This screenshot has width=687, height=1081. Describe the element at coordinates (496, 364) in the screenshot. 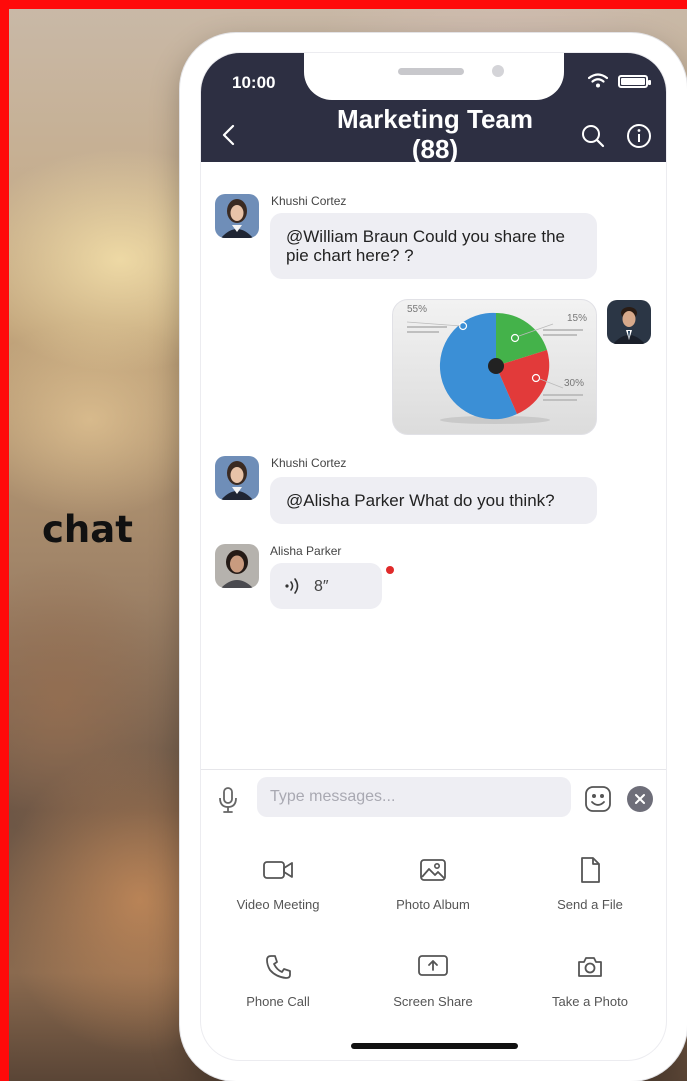

I see `pie-chart-graphic: 55% 15% 30%` at that location.